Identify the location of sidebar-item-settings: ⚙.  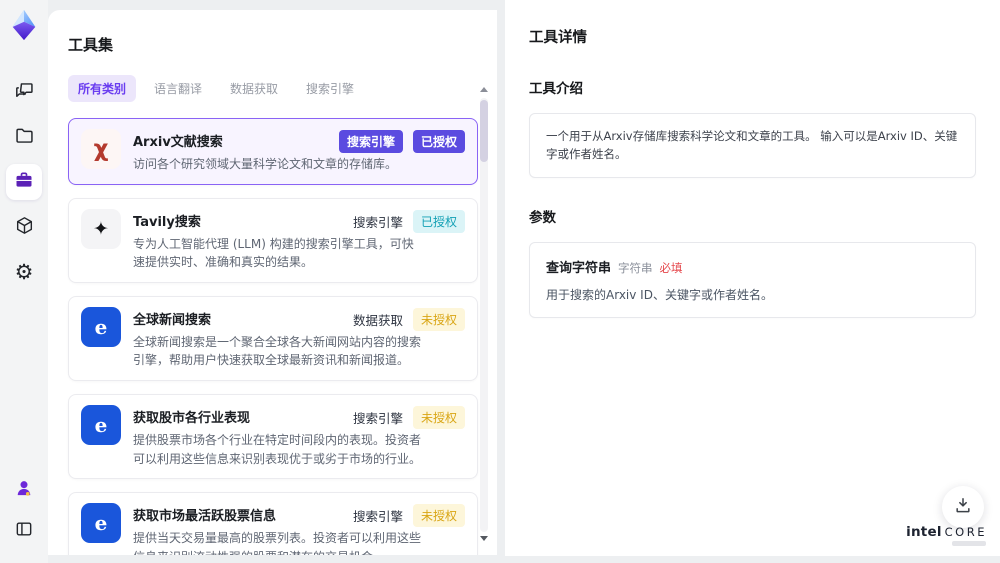
(24, 272).